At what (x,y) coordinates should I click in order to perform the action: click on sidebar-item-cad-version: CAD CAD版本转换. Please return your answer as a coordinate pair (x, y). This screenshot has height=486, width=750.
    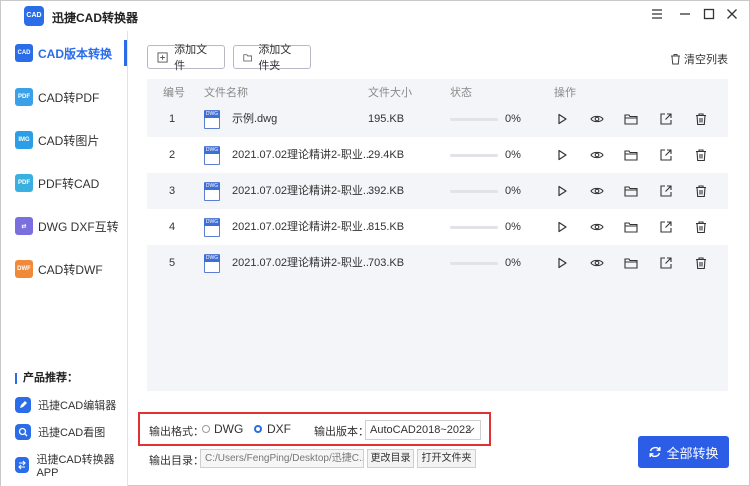
    Looking at the image, I should click on (64, 53).